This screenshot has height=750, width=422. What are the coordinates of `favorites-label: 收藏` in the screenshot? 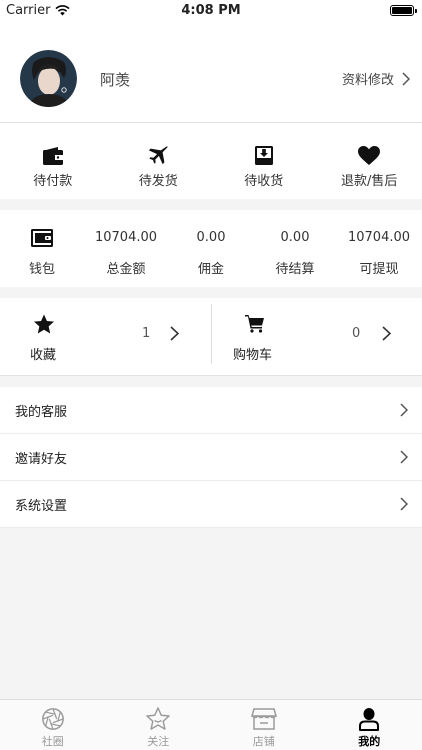 It's located at (43, 355).